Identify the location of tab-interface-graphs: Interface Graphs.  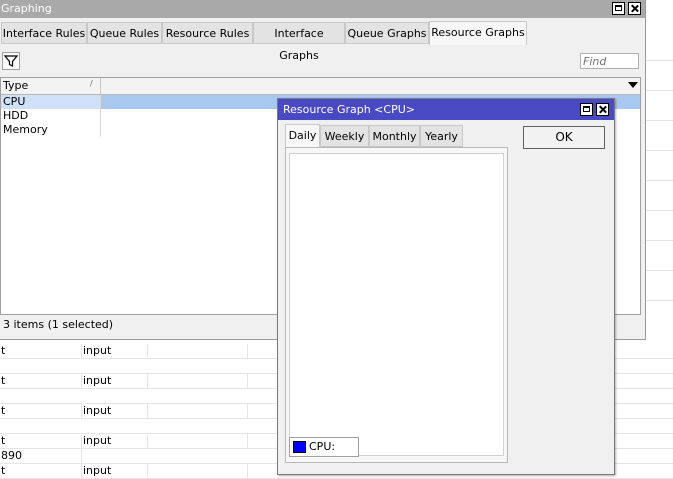
(299, 42).